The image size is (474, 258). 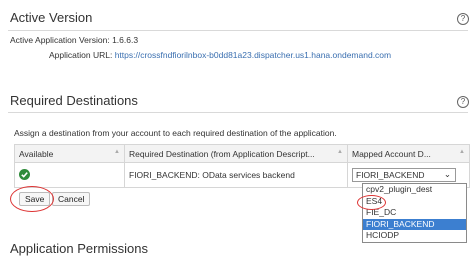 I want to click on column-header-mapped-account: Mapped Account D... ▲, so click(x=408, y=153).